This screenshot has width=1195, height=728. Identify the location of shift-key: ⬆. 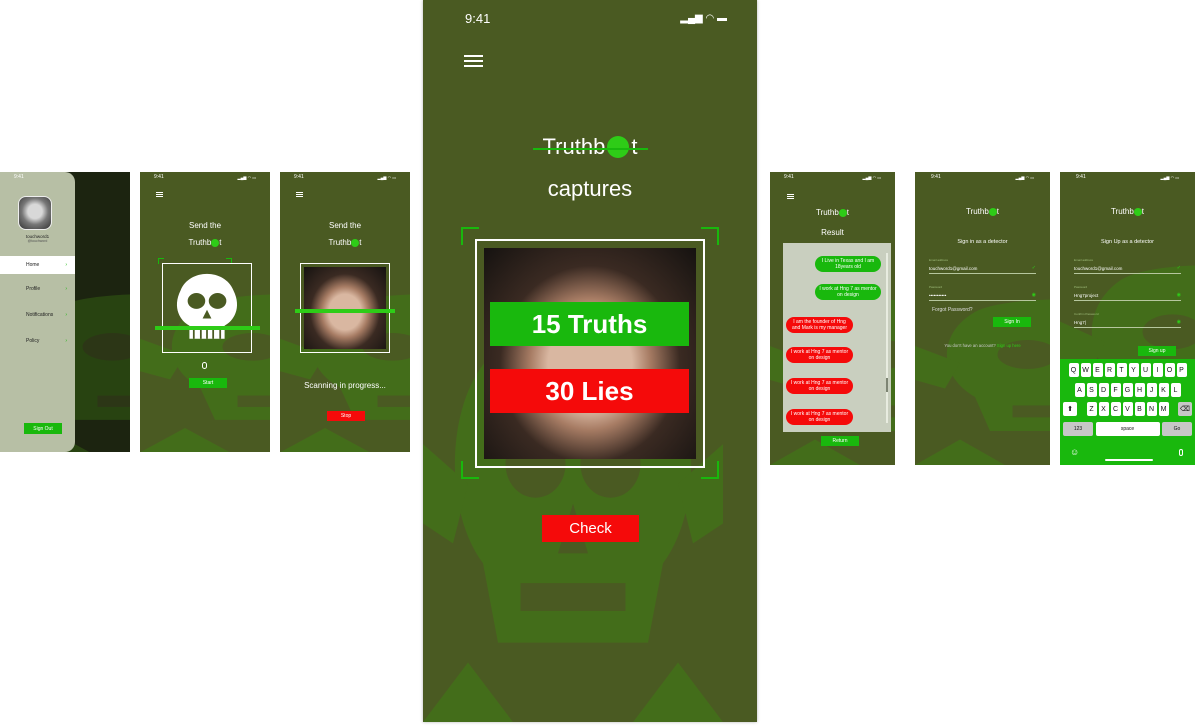
(1070, 409).